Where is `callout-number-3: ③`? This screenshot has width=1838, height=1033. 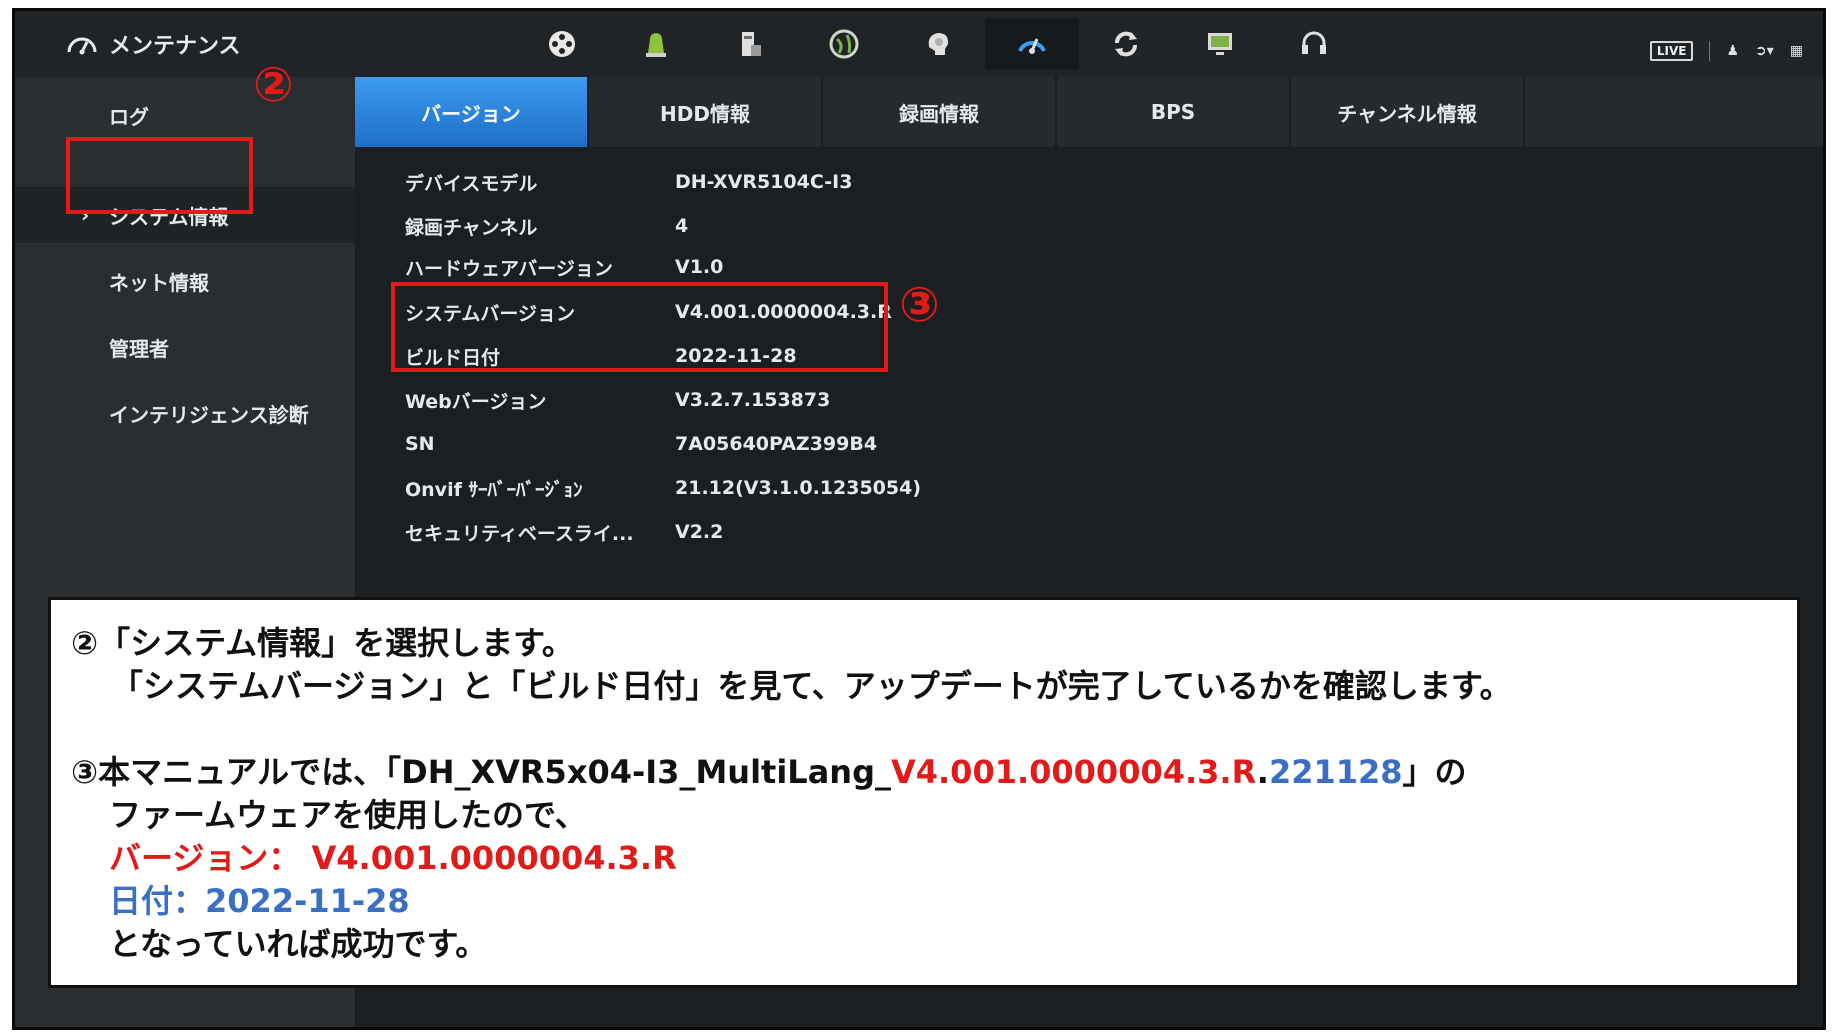 callout-number-3: ③ is located at coordinates (919, 305).